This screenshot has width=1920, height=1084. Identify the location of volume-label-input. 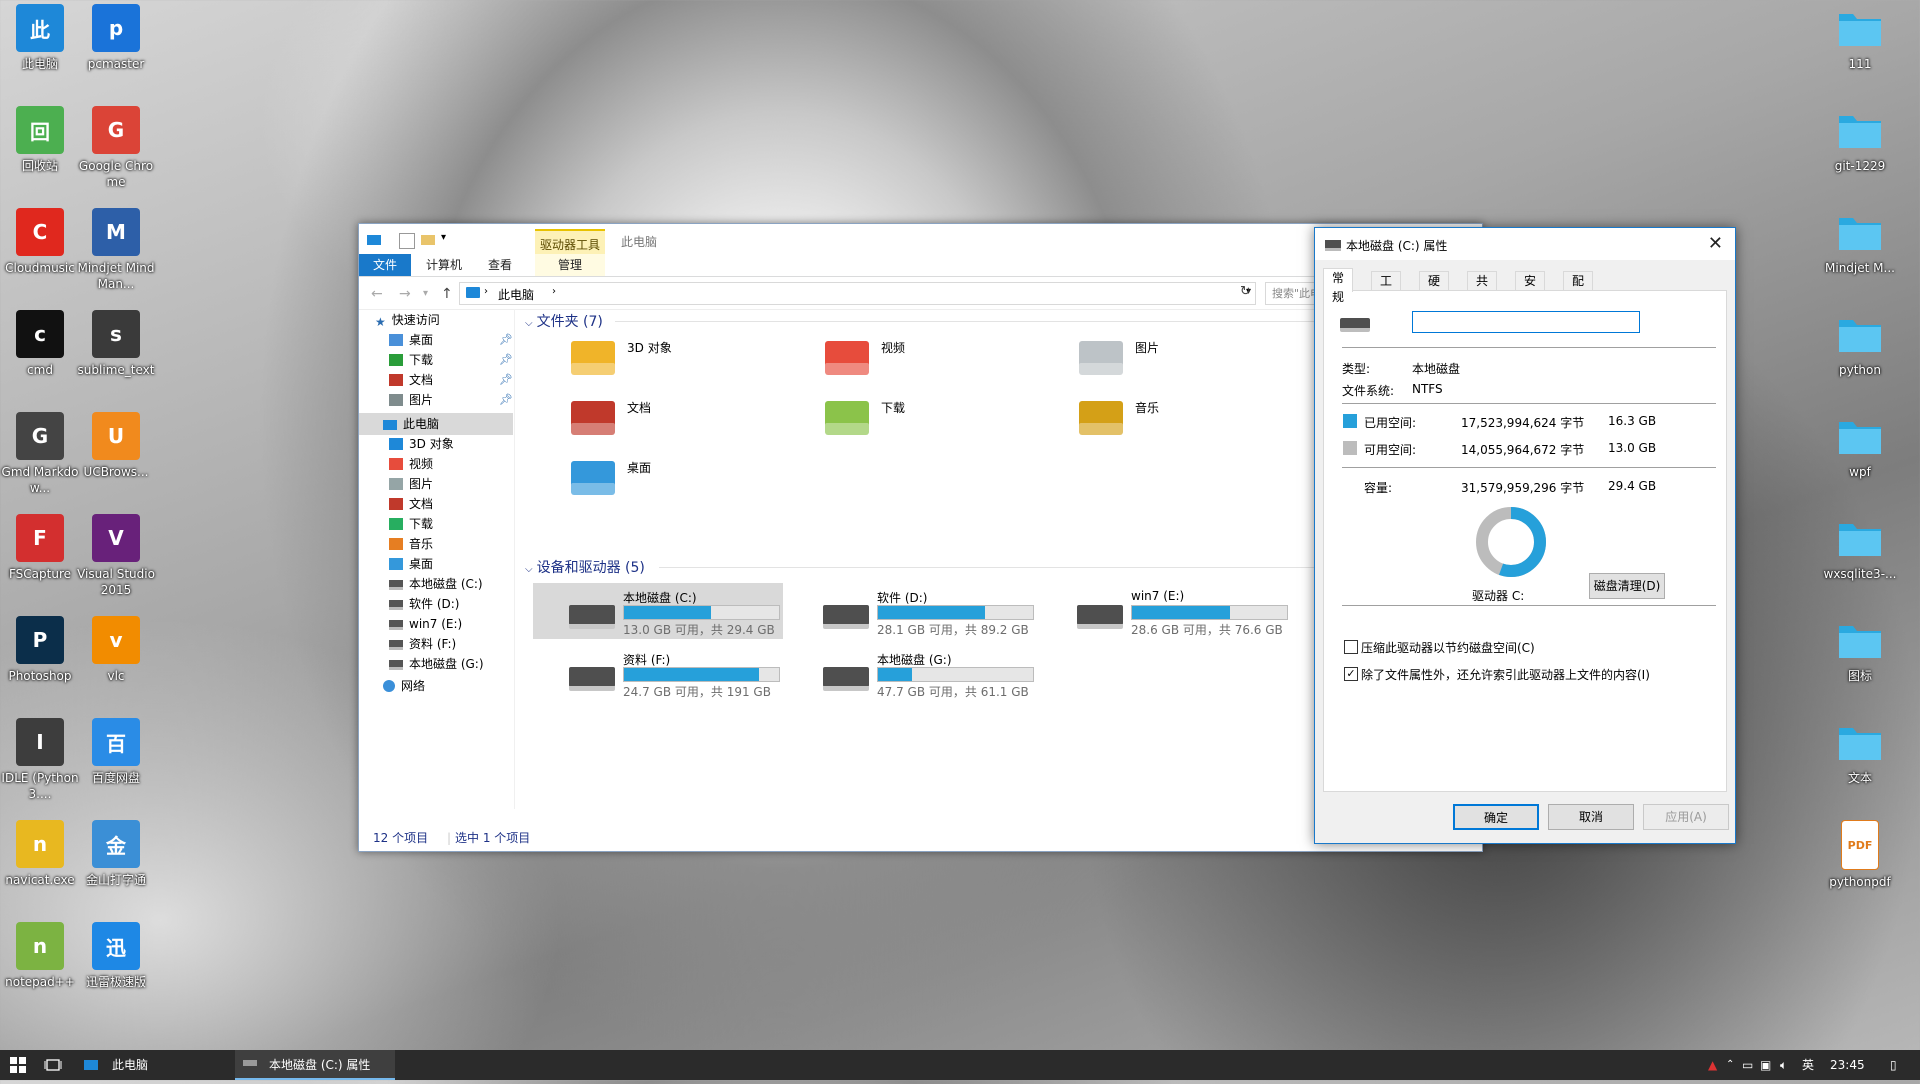
(1526, 322).